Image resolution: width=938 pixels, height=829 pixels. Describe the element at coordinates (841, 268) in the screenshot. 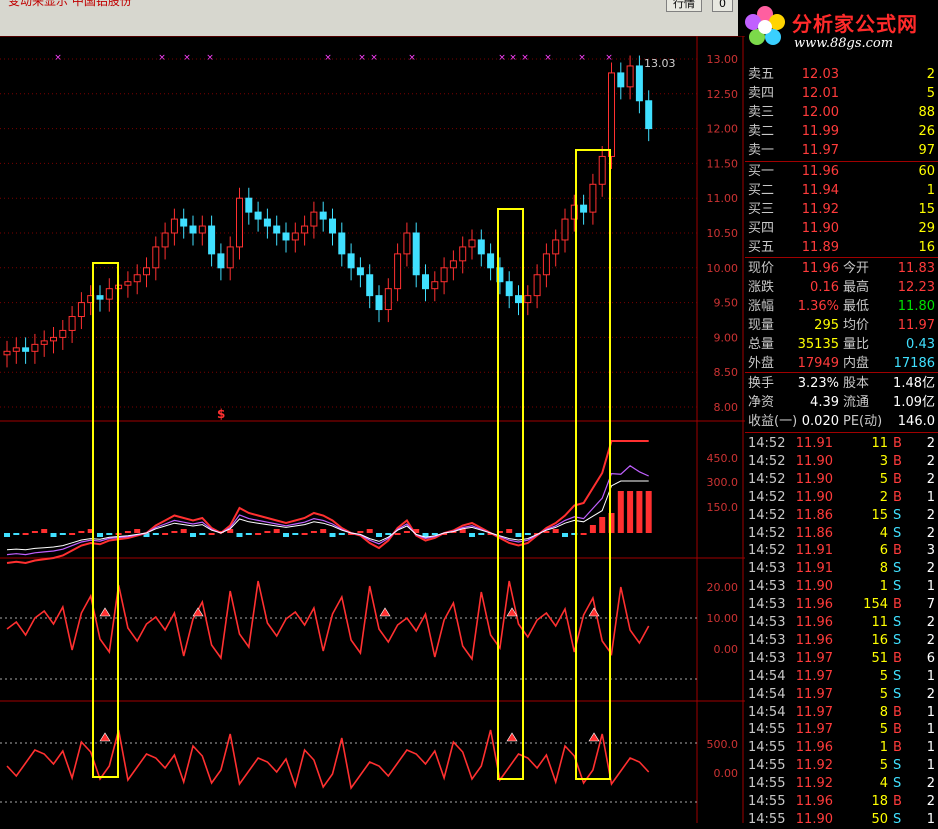

I see `quote-row: 现价 11.96 今开 11.83` at that location.